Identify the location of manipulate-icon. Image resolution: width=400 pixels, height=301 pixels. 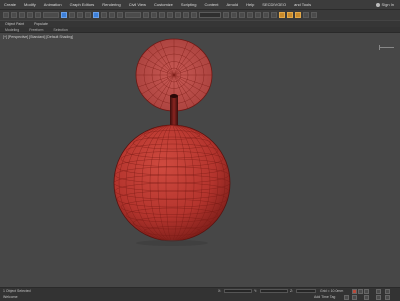
(154, 15).